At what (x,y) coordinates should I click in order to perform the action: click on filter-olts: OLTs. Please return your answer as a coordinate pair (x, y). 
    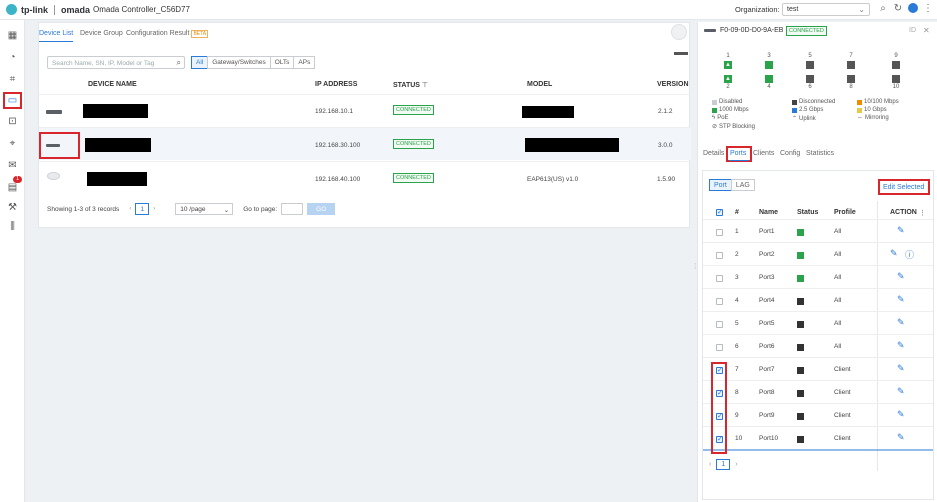
    Looking at the image, I should click on (282, 62).